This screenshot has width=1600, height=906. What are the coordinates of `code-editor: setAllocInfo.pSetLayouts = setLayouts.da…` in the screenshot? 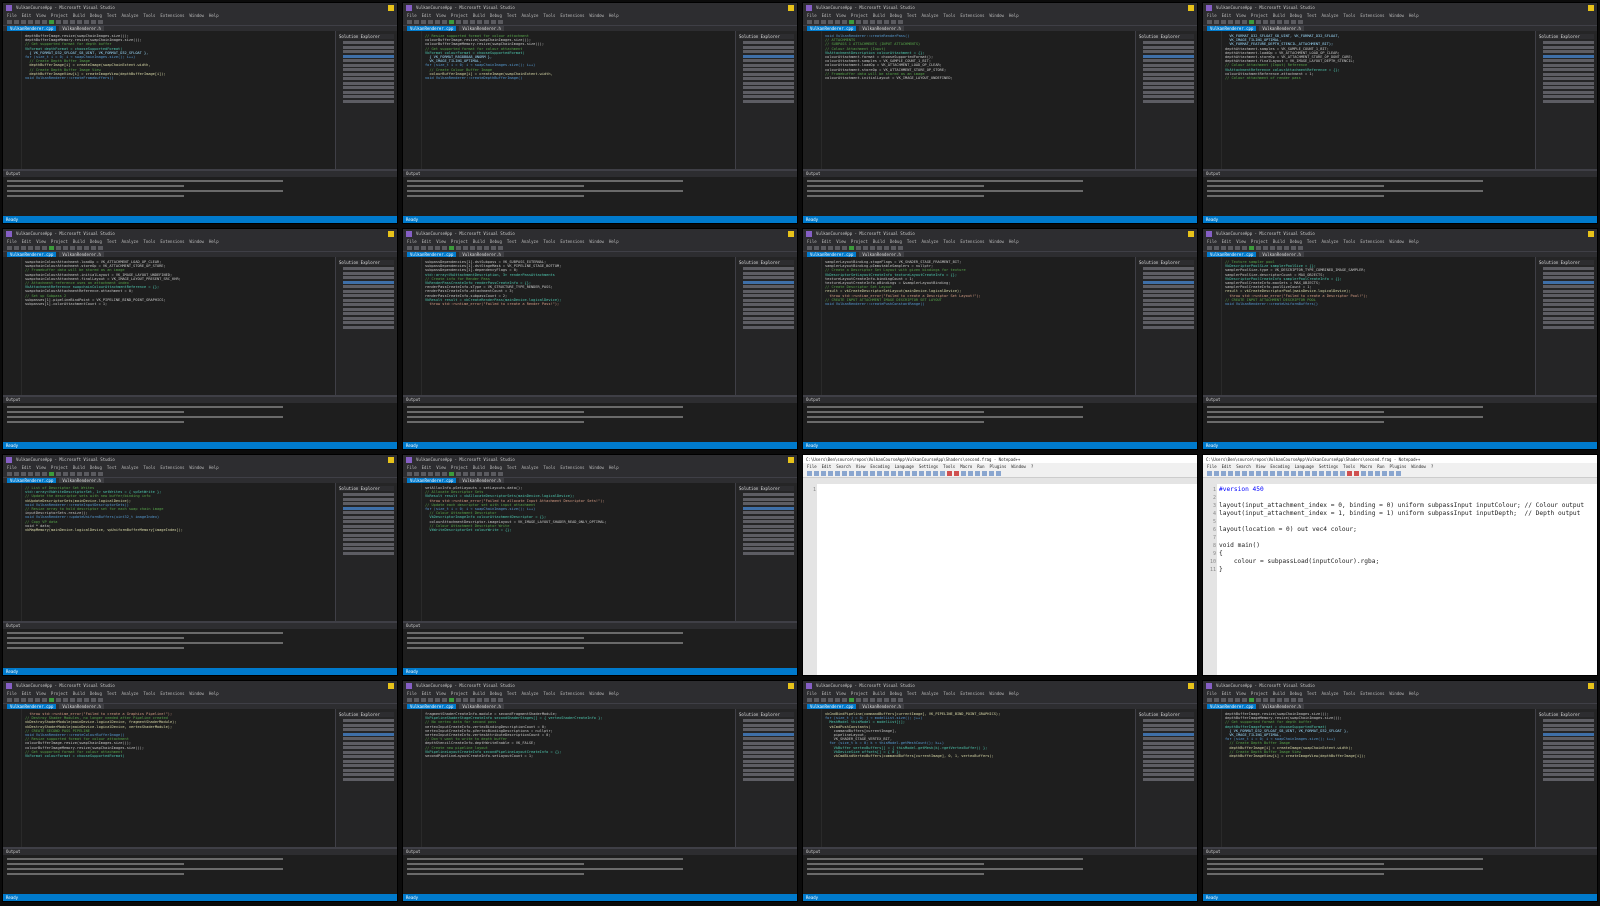 It's located at (569, 553).